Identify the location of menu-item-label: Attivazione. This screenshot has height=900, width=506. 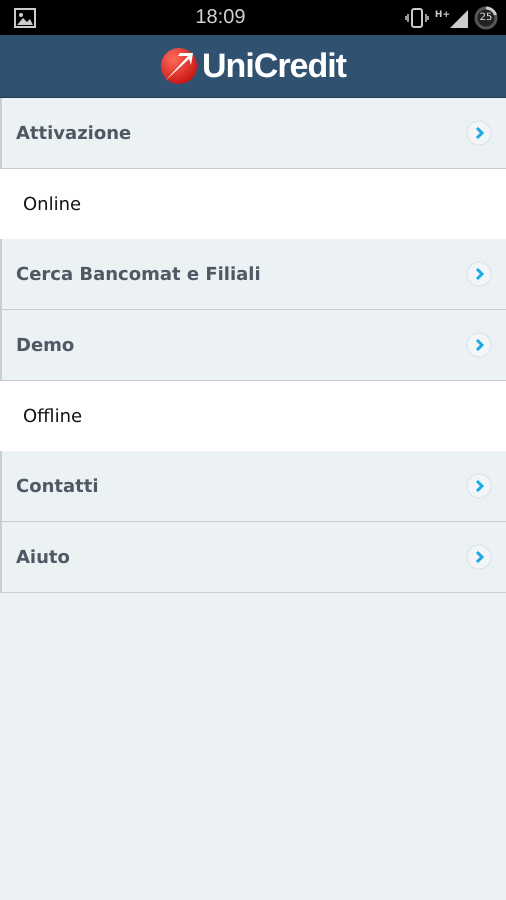
(241, 133).